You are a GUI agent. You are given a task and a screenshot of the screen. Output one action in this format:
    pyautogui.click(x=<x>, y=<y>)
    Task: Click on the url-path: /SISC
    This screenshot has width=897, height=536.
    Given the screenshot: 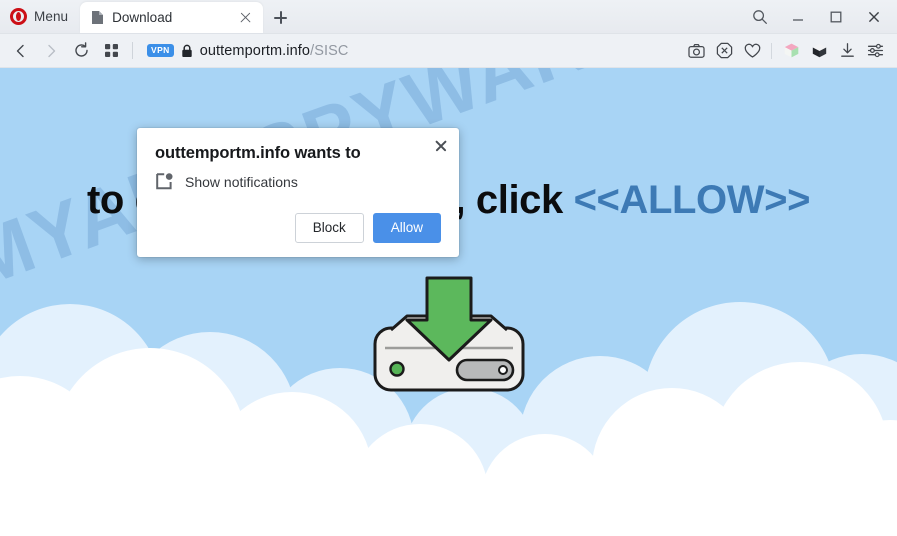 What is the action you would take?
    pyautogui.click(x=329, y=50)
    